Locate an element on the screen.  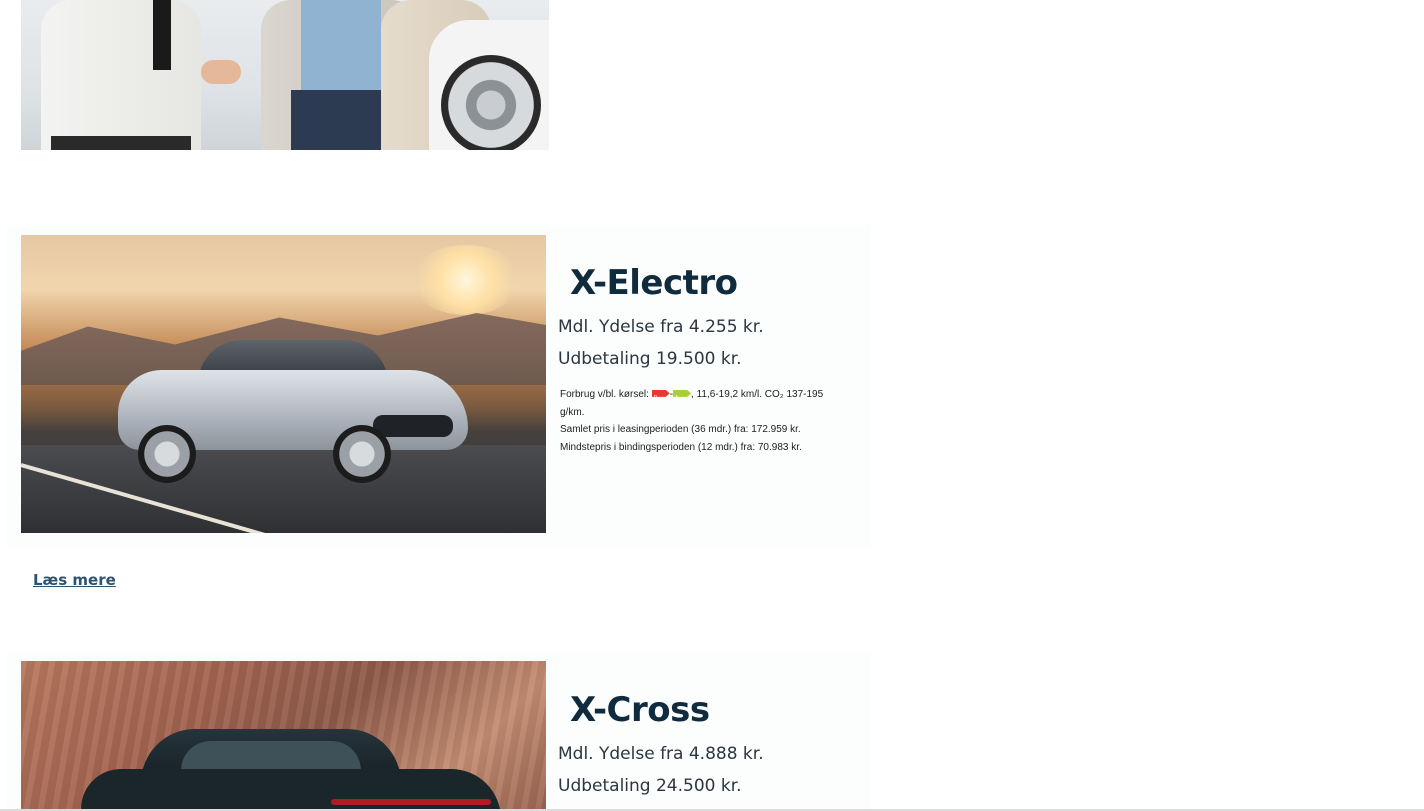
product-title: X-Cross is located at coordinates (640, 710).